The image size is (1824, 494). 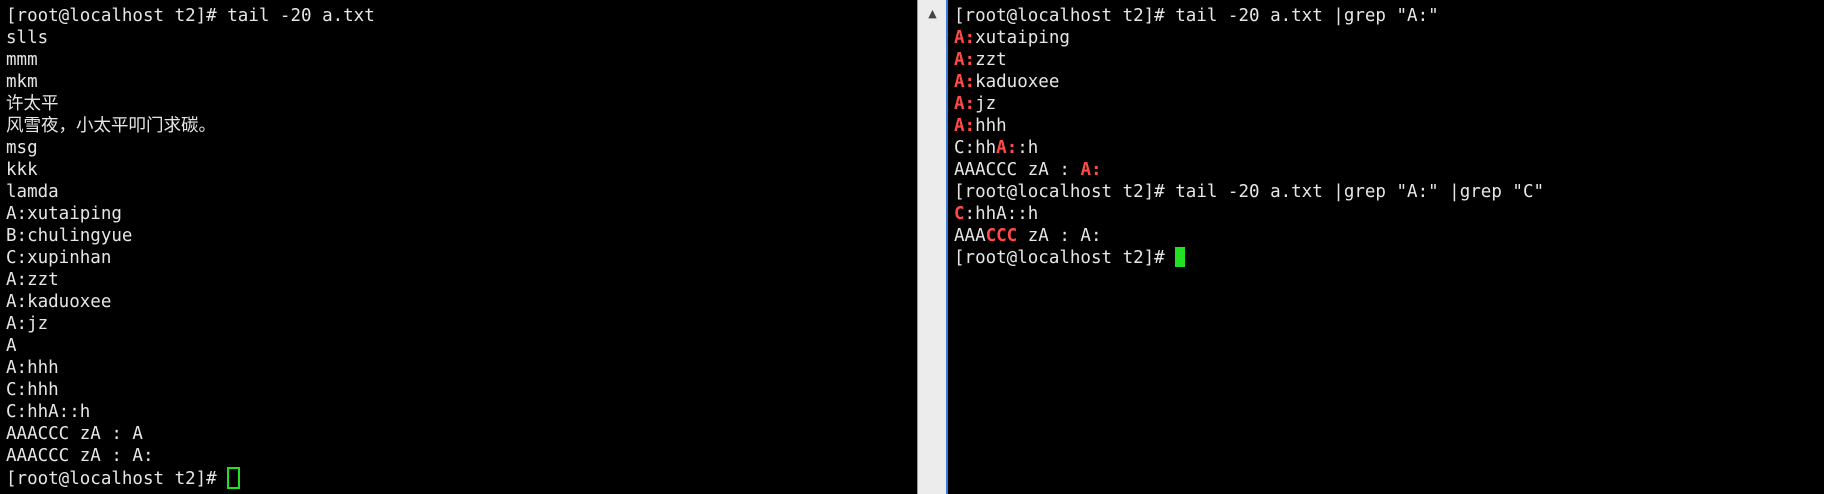 What do you see at coordinates (991, 60) in the screenshot?
I see `line-text: zzt` at bounding box center [991, 60].